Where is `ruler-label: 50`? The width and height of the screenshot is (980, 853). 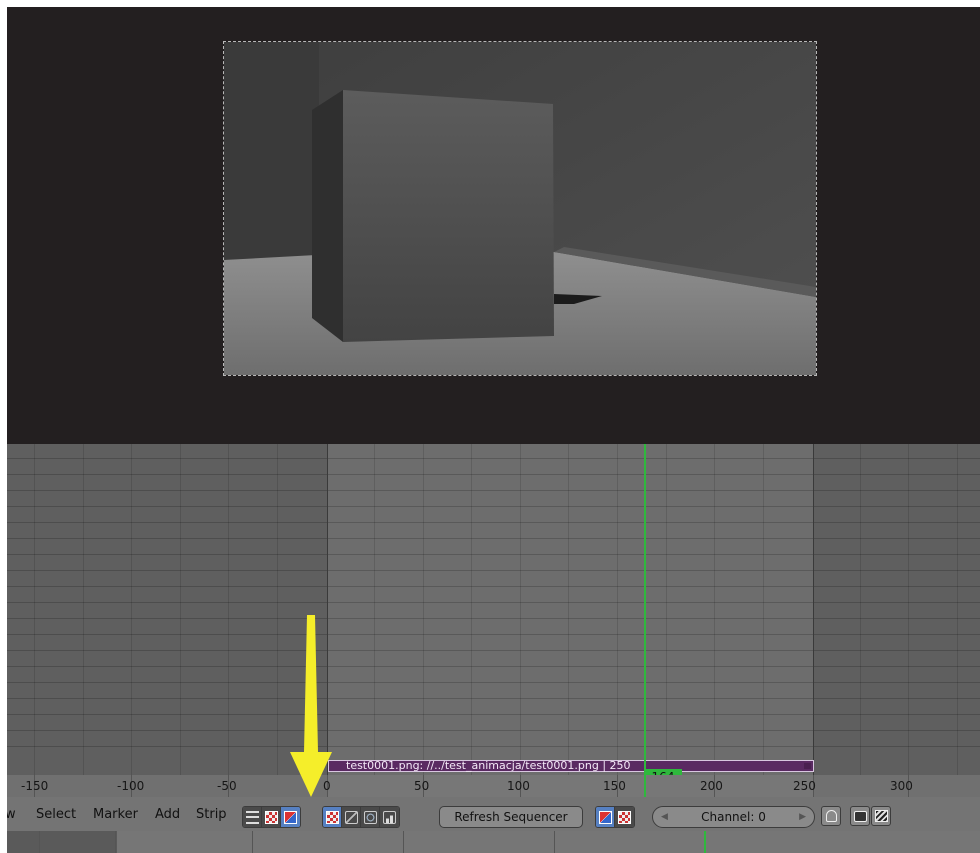
ruler-label: 50 is located at coordinates (422, 786).